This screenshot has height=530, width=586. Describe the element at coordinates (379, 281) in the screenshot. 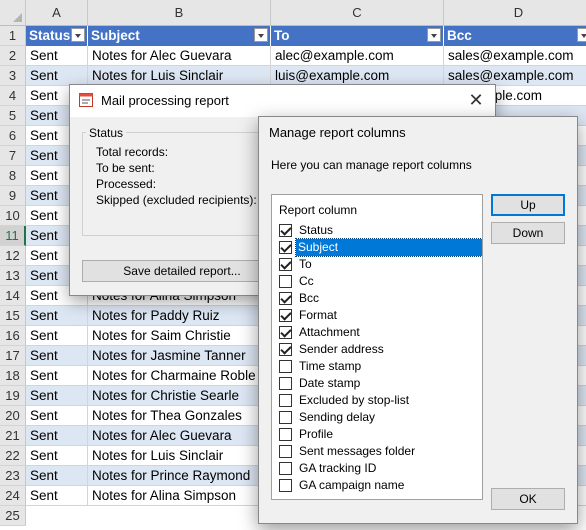

I see `report-column-item: Cc` at that location.